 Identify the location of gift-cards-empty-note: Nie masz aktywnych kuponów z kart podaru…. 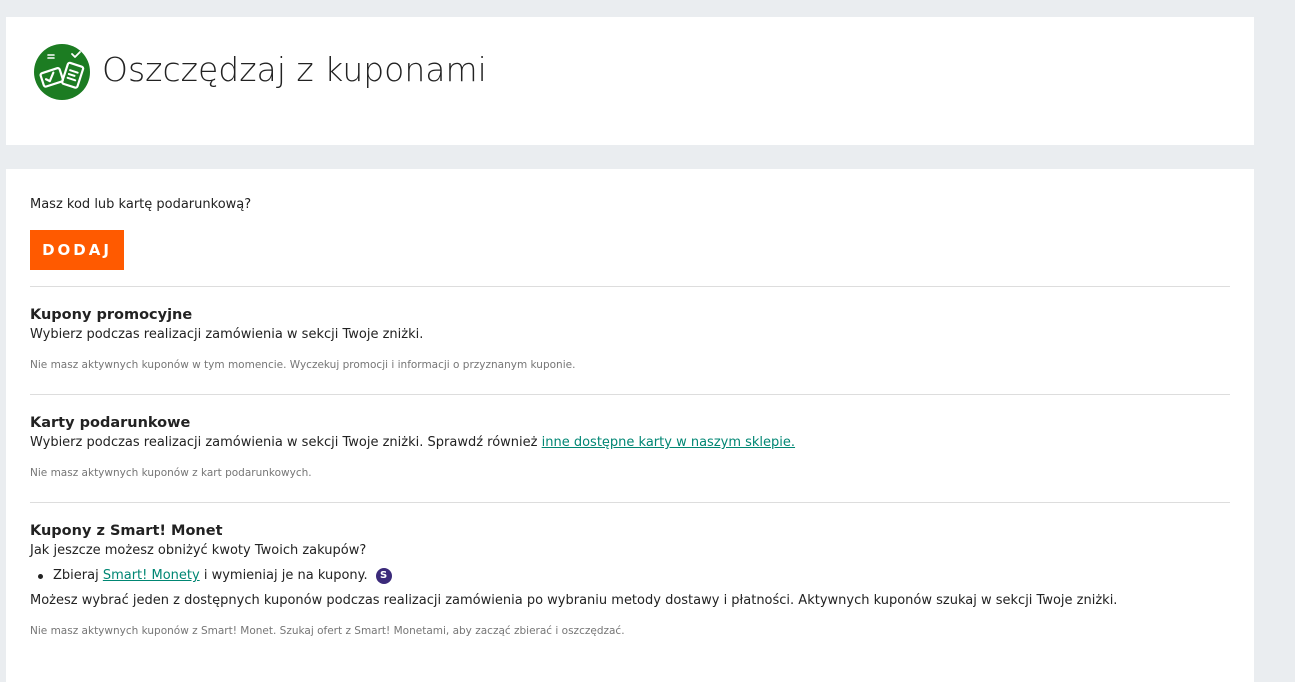
(171, 473).